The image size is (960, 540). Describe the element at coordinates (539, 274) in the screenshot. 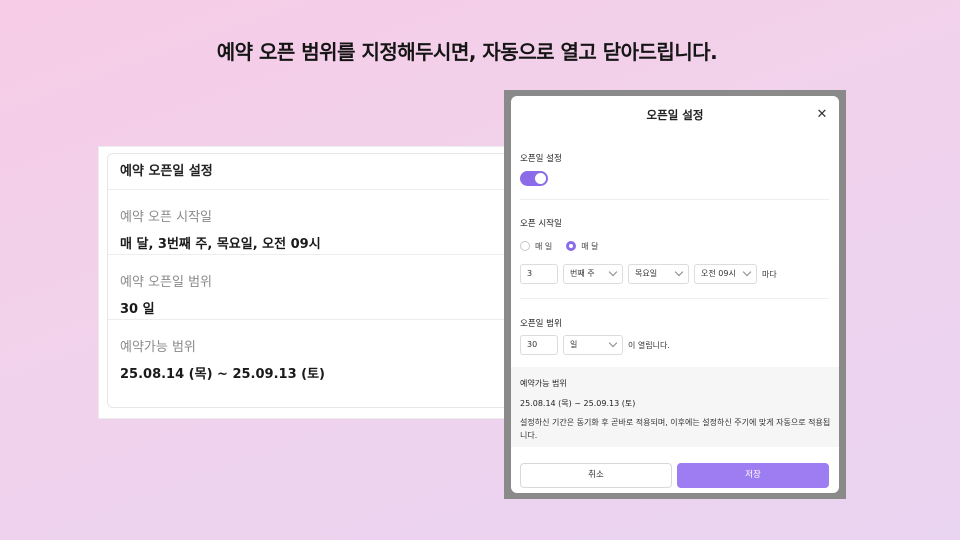

I see `week-number-input: 3` at that location.